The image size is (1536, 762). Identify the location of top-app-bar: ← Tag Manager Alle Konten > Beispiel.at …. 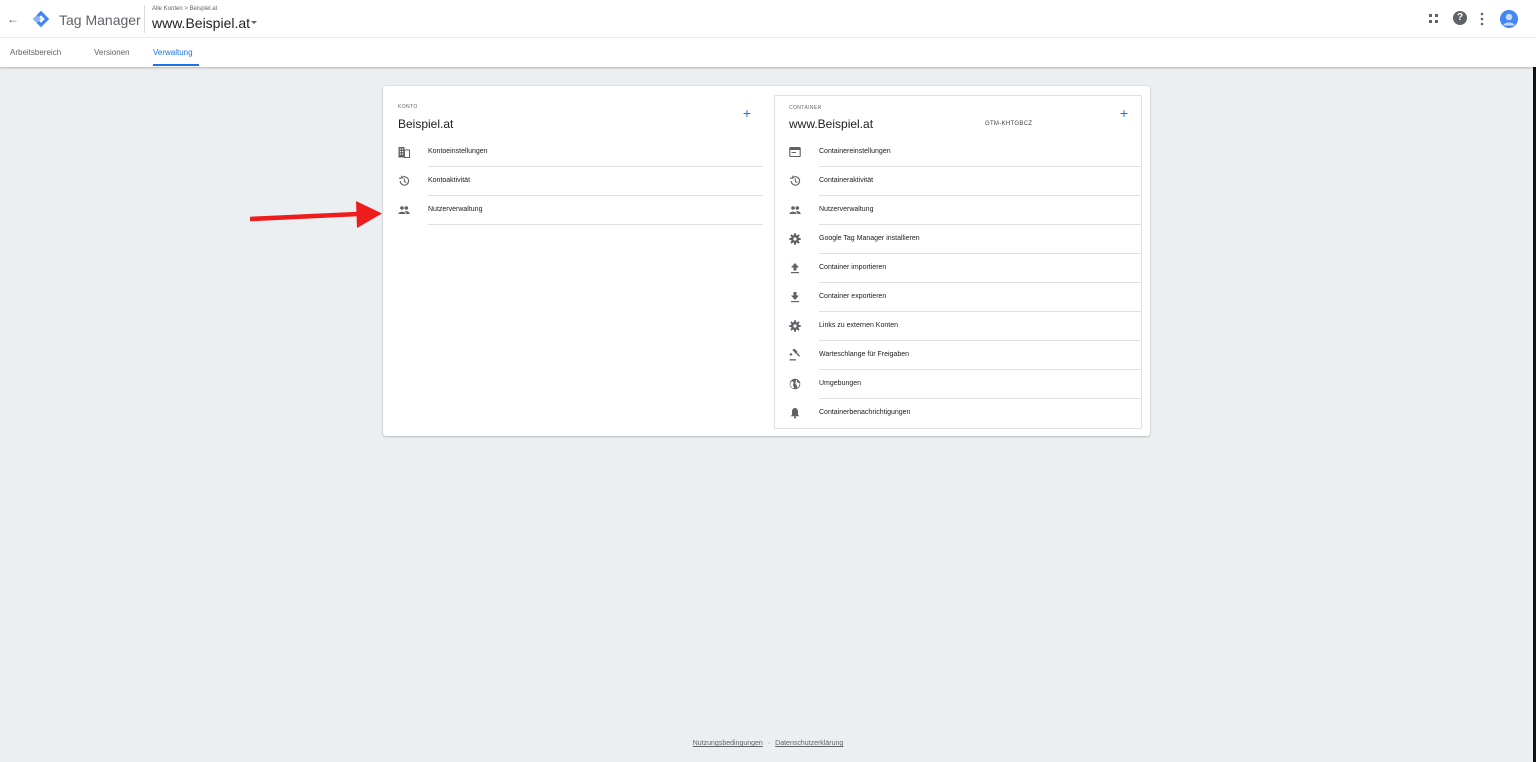
(768, 33).